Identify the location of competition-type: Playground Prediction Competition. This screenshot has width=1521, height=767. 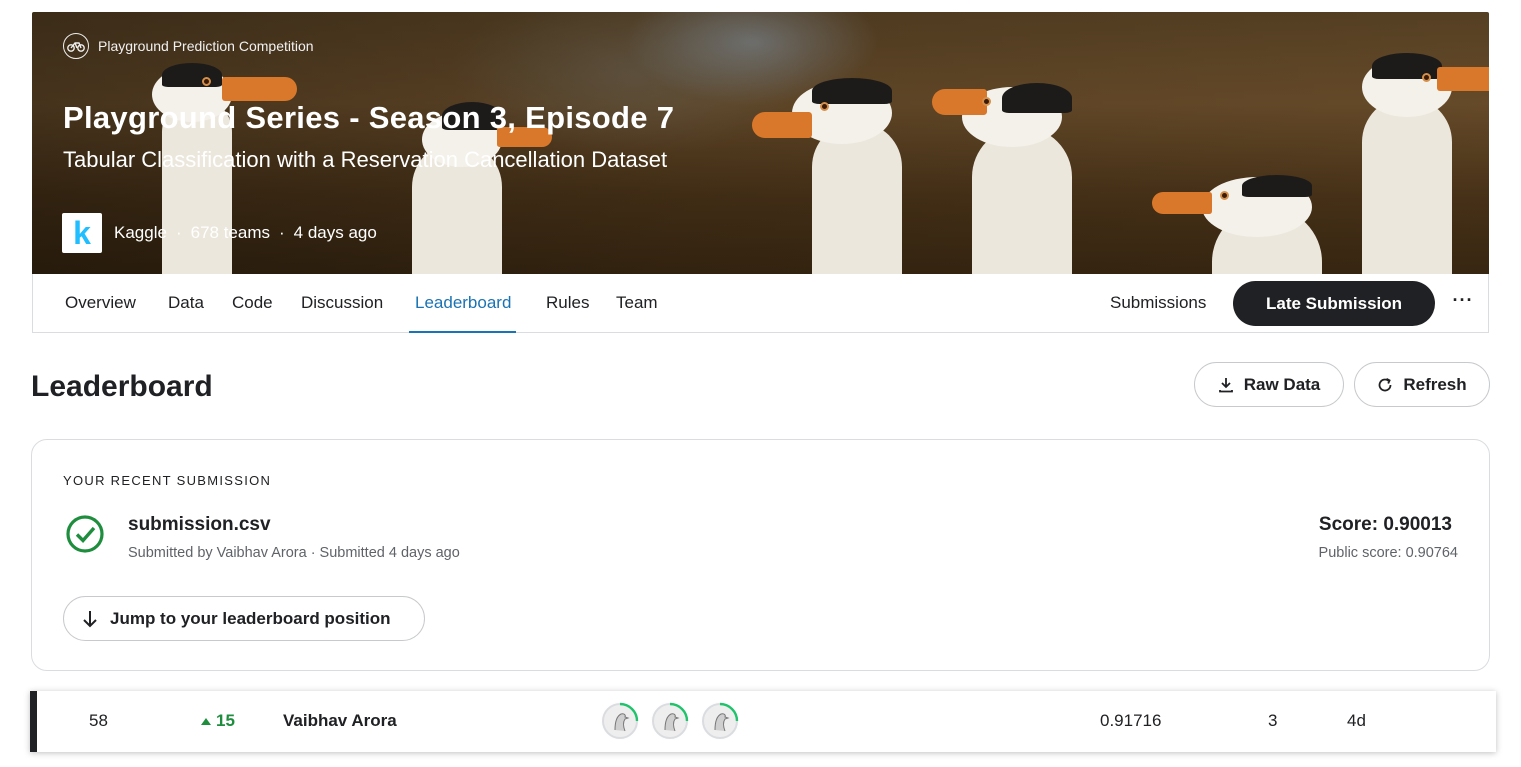
(188, 46).